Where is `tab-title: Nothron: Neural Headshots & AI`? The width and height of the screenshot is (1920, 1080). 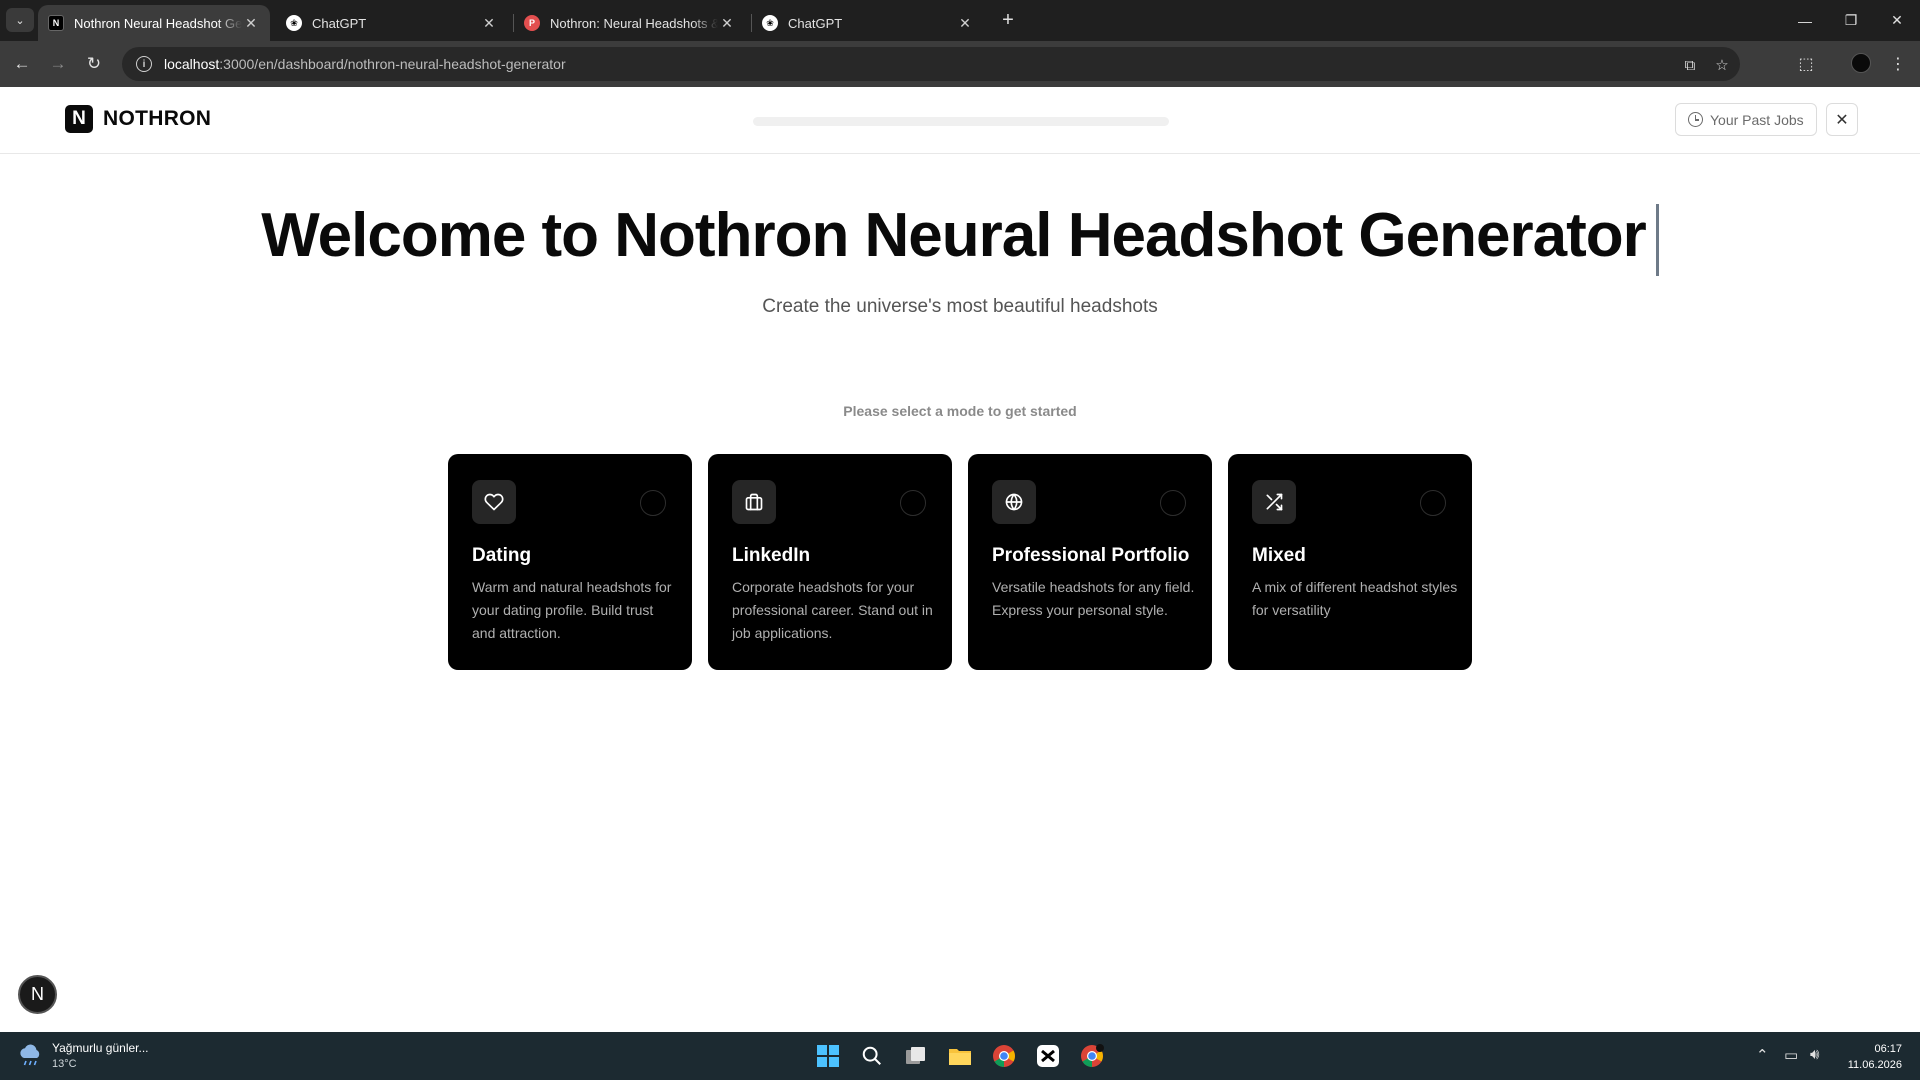 tab-title: Nothron: Neural Headshots & AI is located at coordinates (634, 23).